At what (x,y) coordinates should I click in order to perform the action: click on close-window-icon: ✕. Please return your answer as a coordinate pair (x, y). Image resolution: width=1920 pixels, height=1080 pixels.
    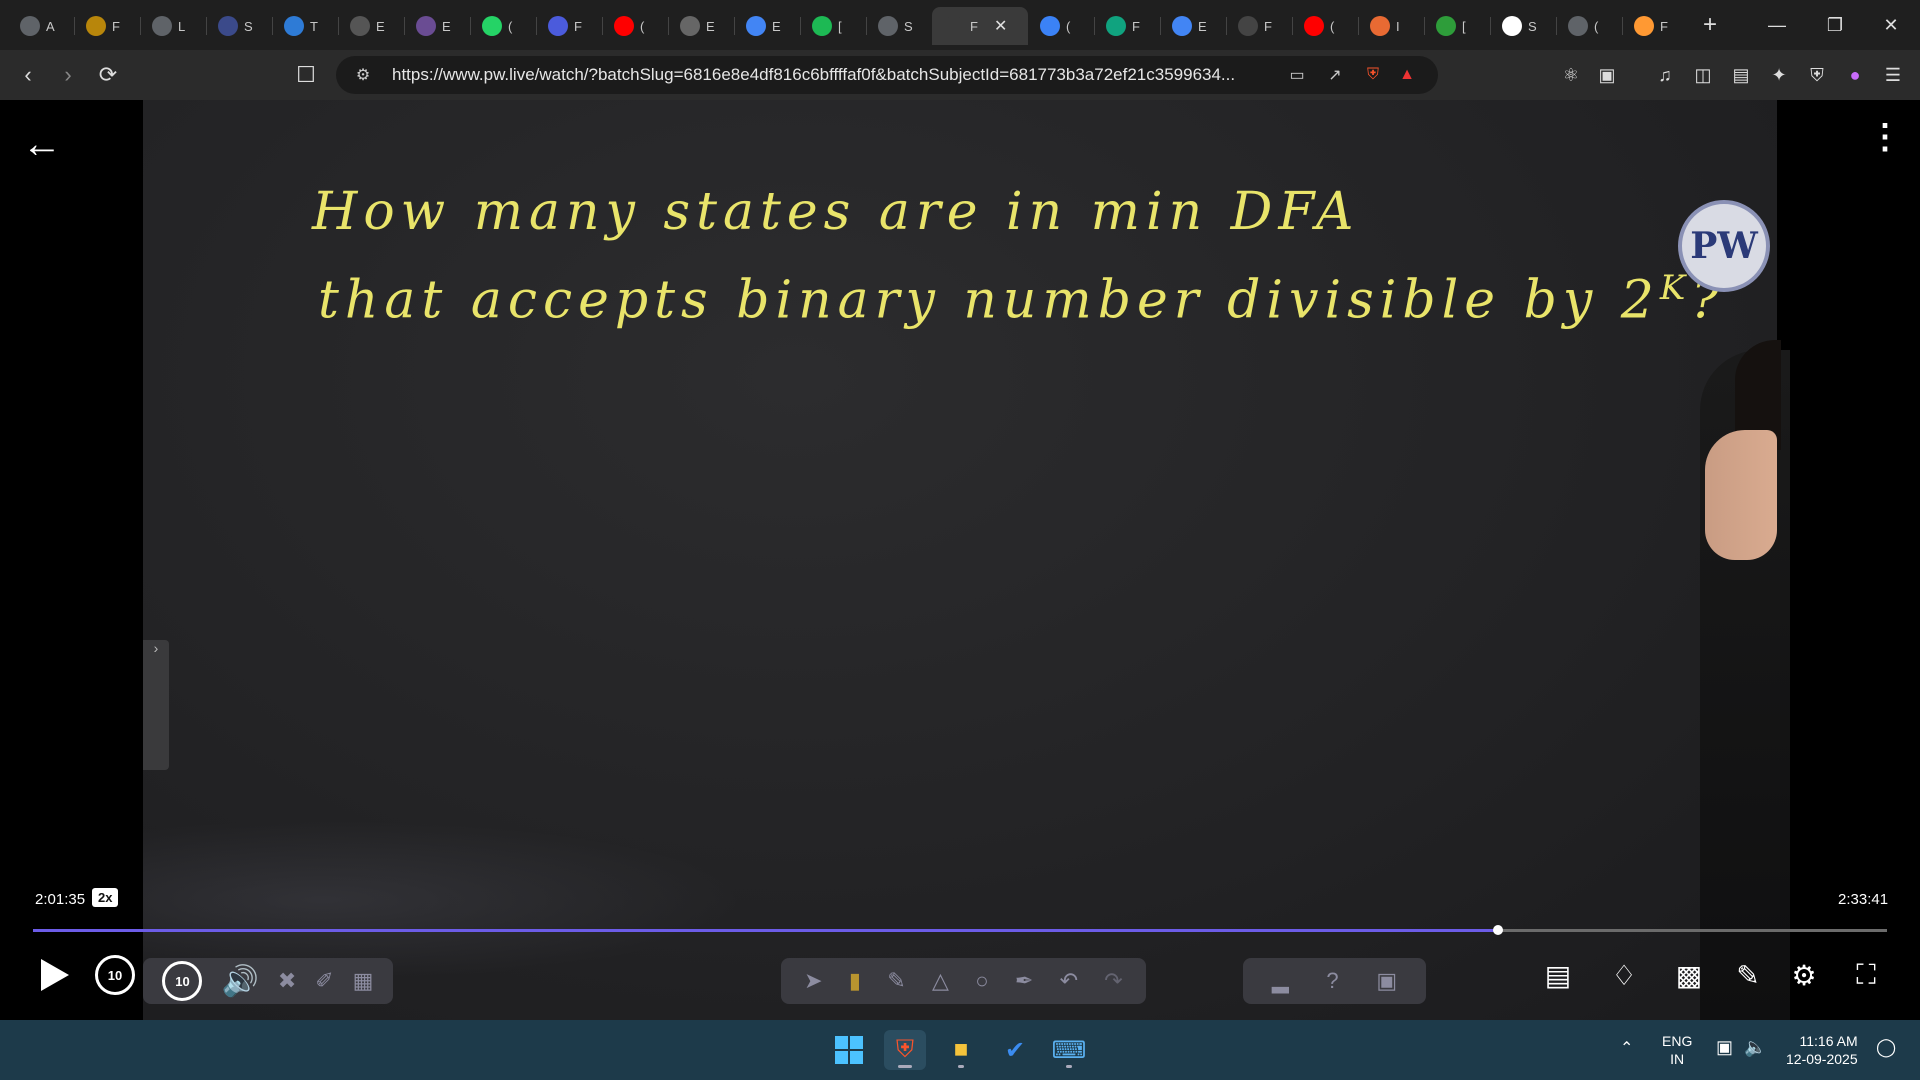
    Looking at the image, I should click on (1891, 25).